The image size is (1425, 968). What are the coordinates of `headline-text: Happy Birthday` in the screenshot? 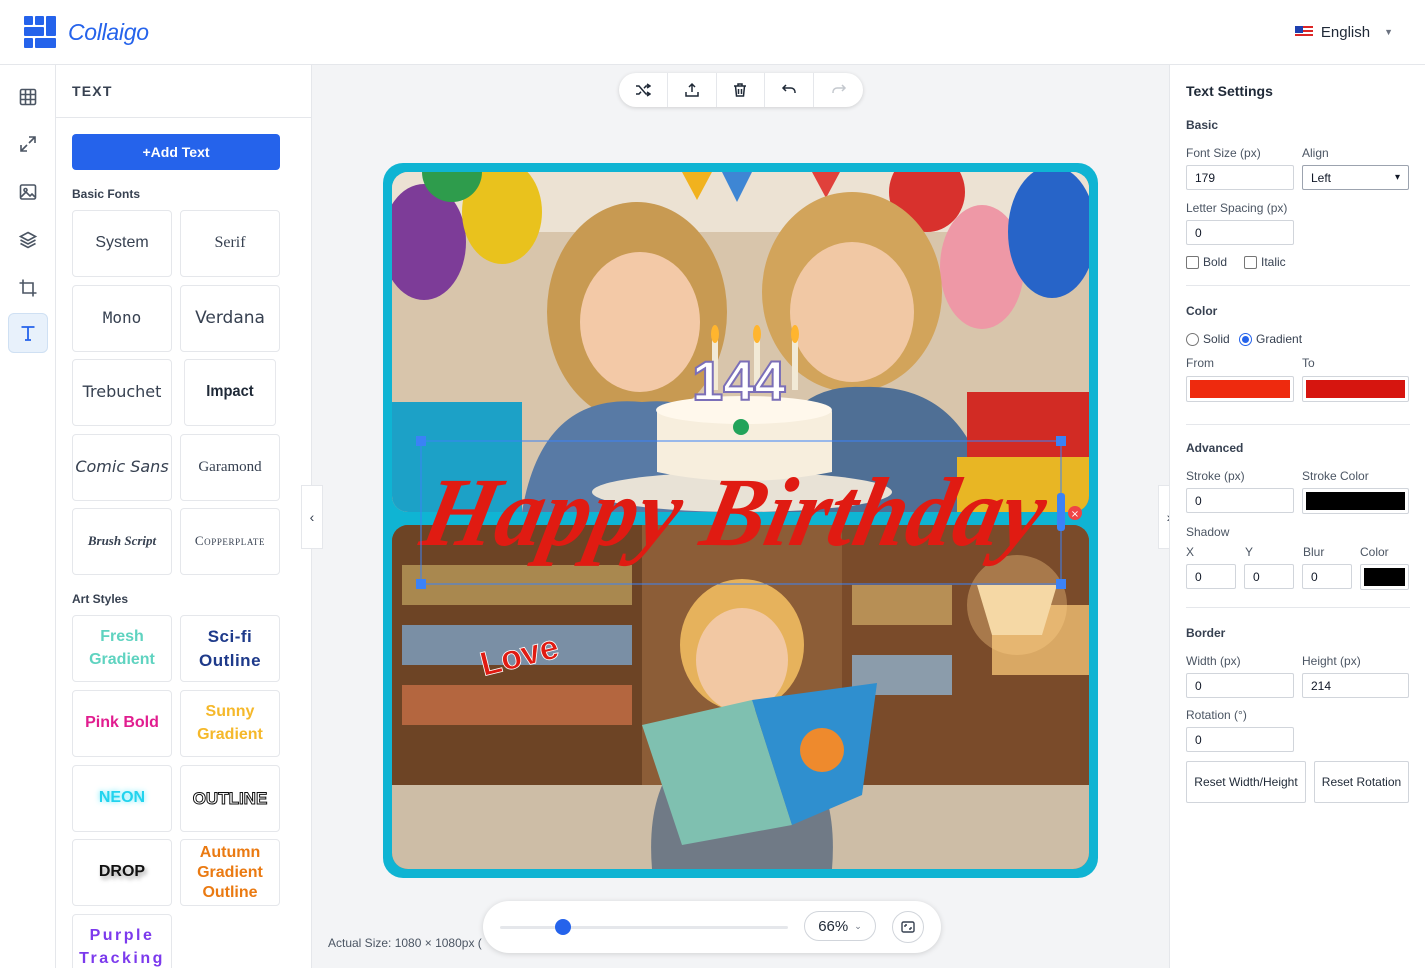 It's located at (734, 513).